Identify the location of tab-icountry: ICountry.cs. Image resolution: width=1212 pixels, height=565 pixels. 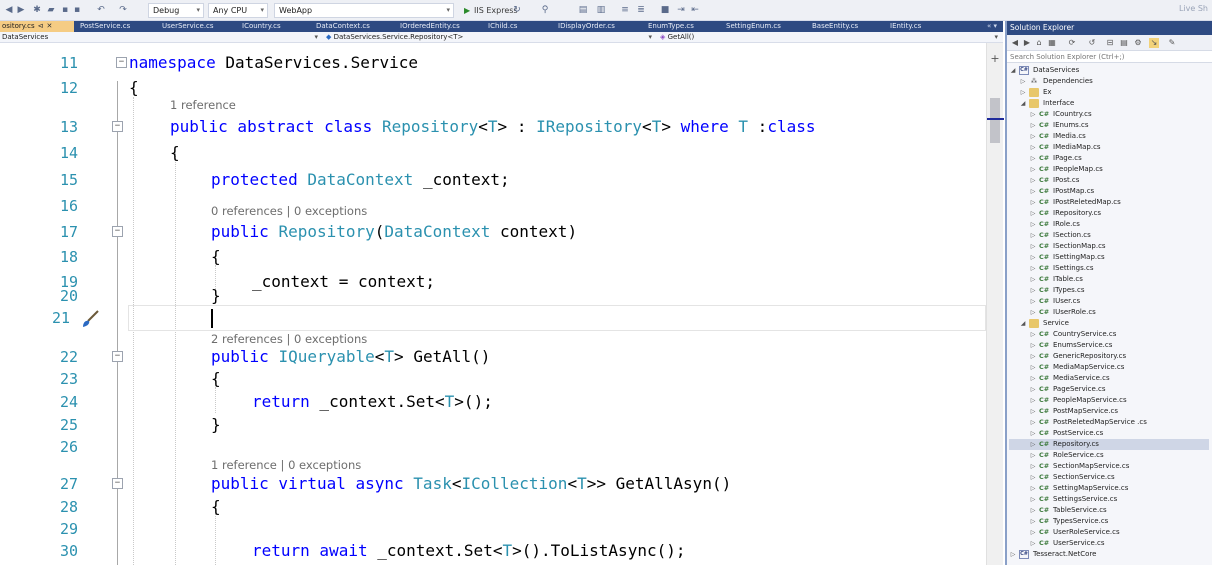
(261, 26).